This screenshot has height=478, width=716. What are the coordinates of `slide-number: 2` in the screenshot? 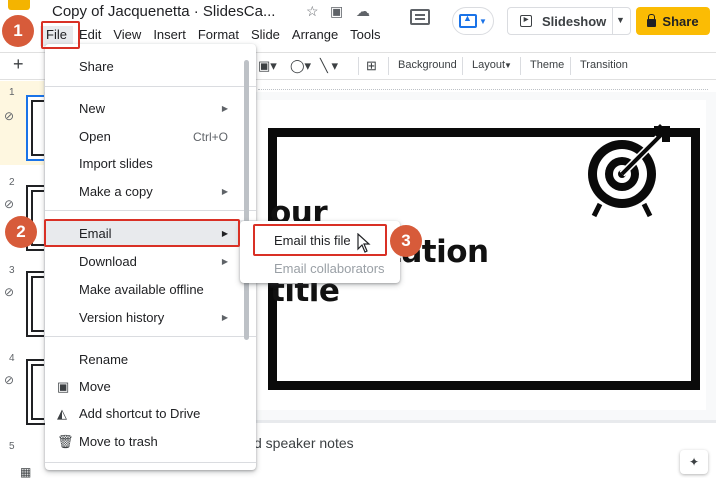 It's located at (12, 182).